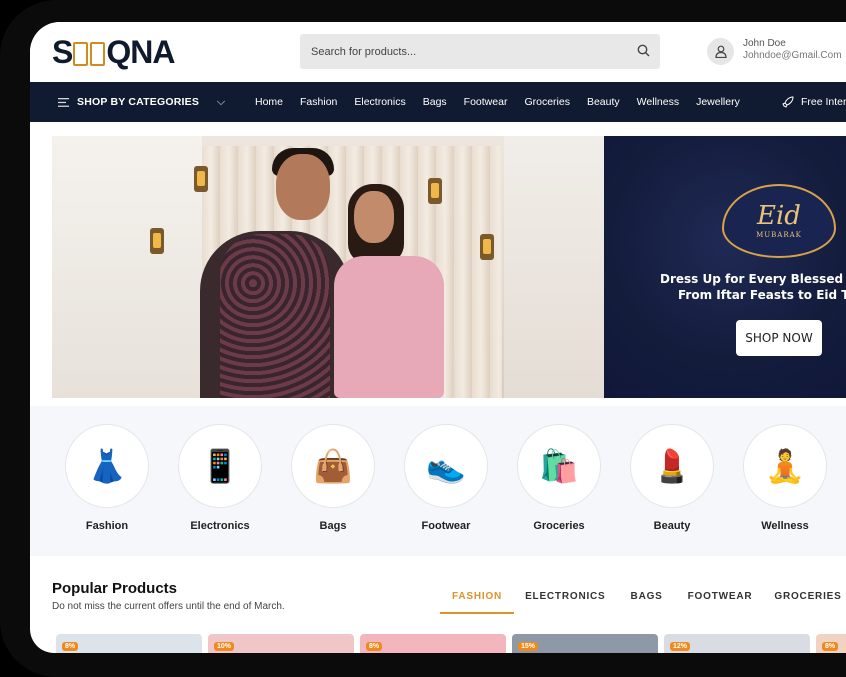  Describe the element at coordinates (446, 526) in the screenshot. I see `category-label: Footwear` at that location.